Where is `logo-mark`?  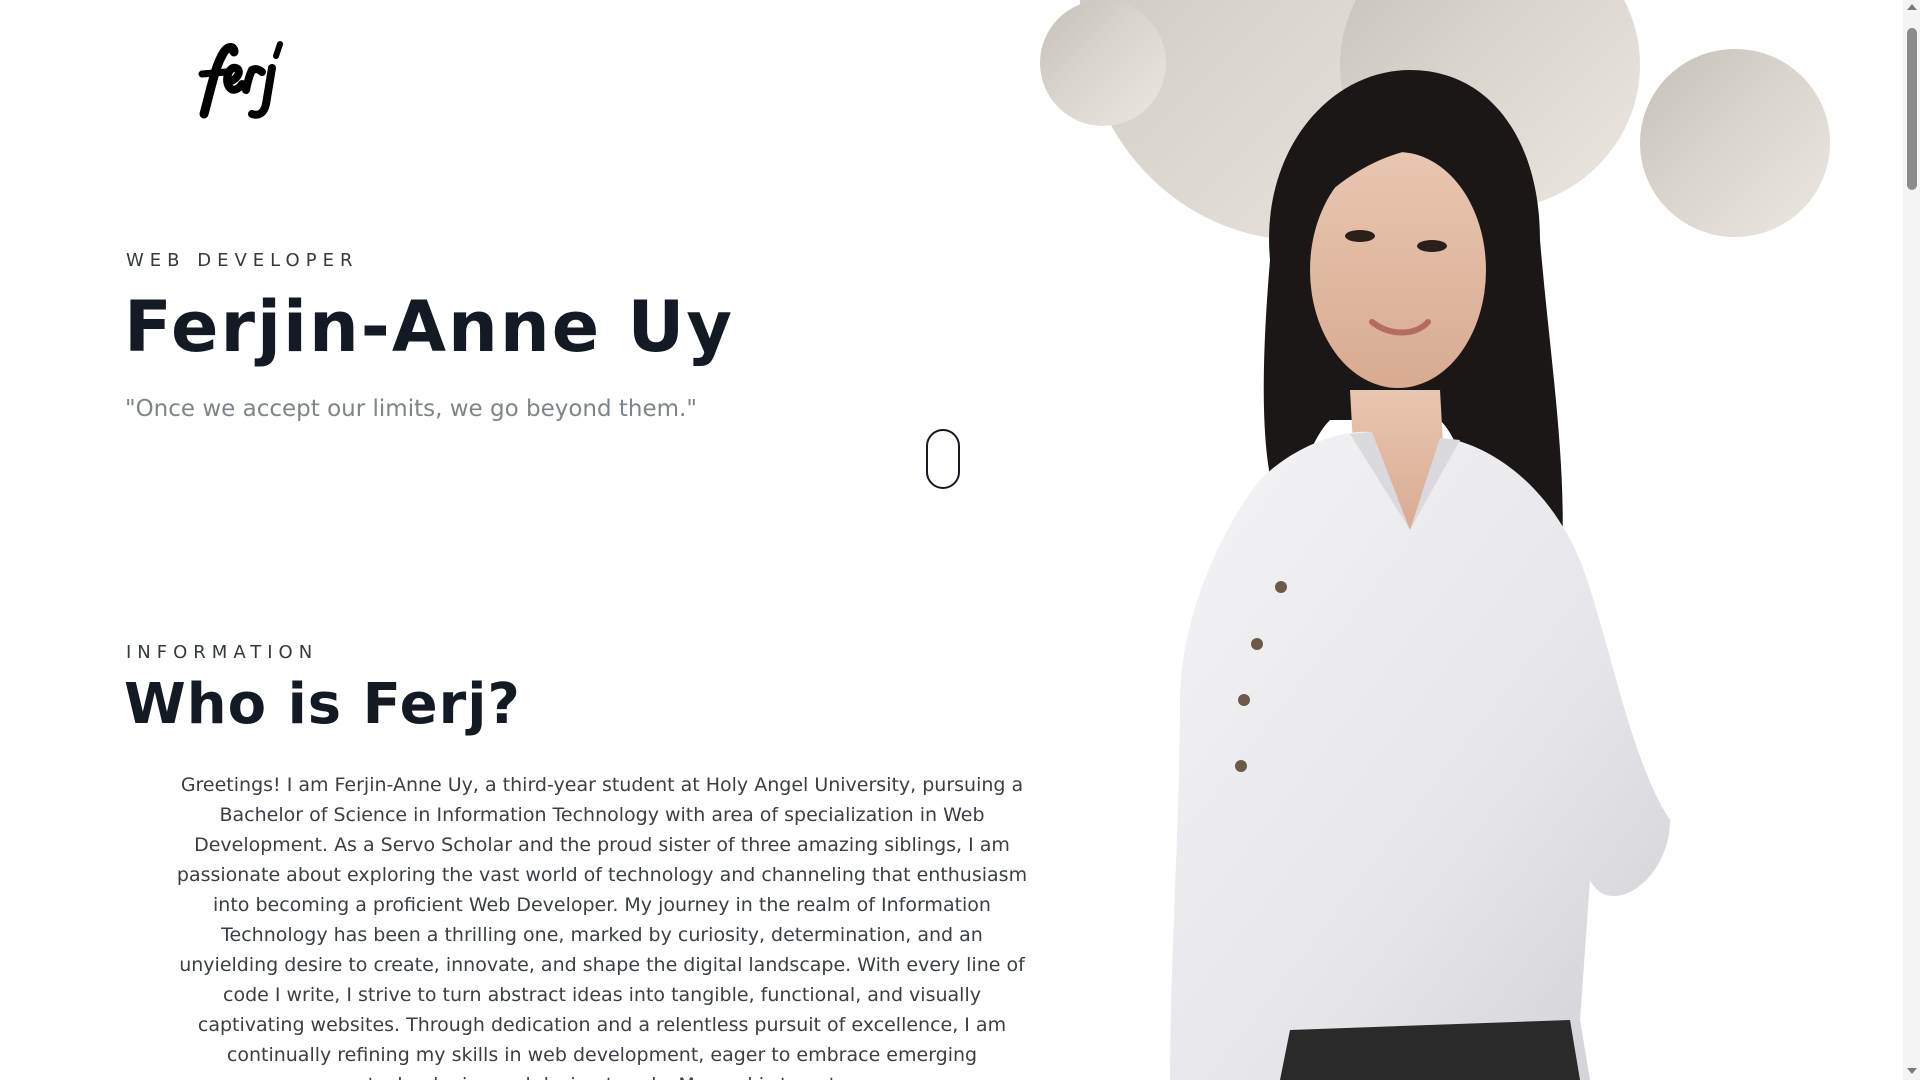 logo-mark is located at coordinates (240, 80).